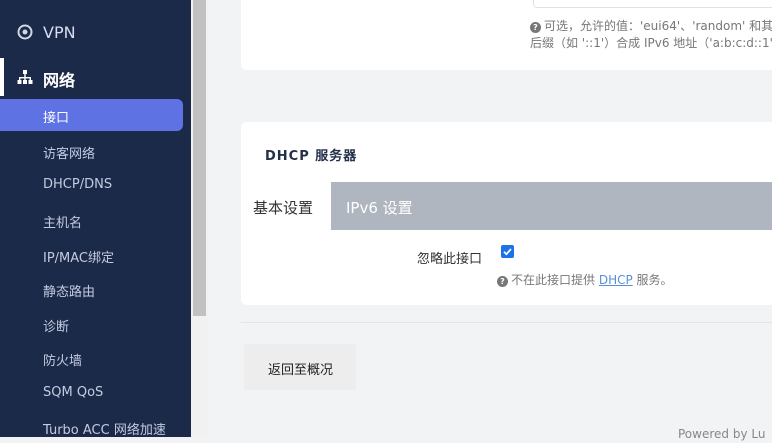 The height and width of the screenshot is (443, 772). Describe the element at coordinates (199, 158) in the screenshot. I see `scrollbar-thumb` at that location.